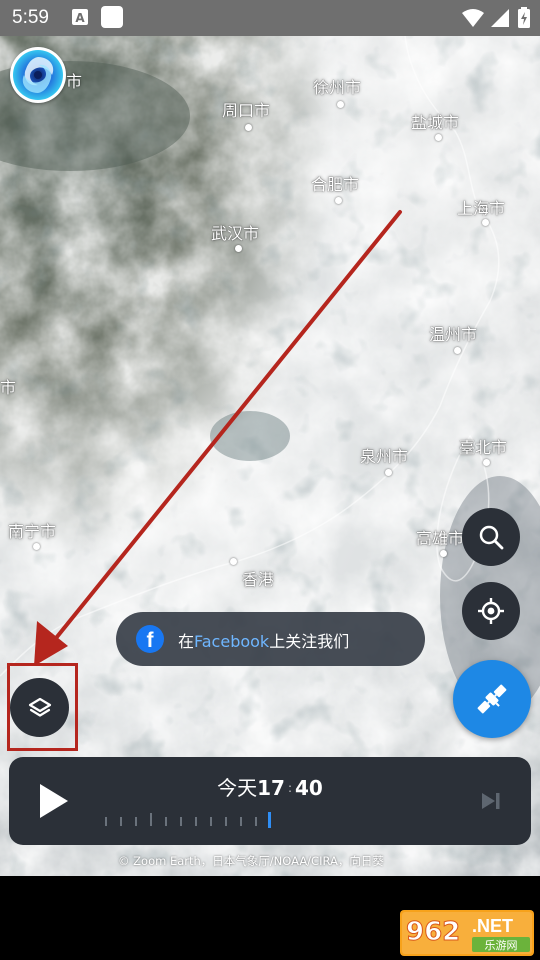  I want to click on timeline-player: 今天17:40, so click(270, 801).